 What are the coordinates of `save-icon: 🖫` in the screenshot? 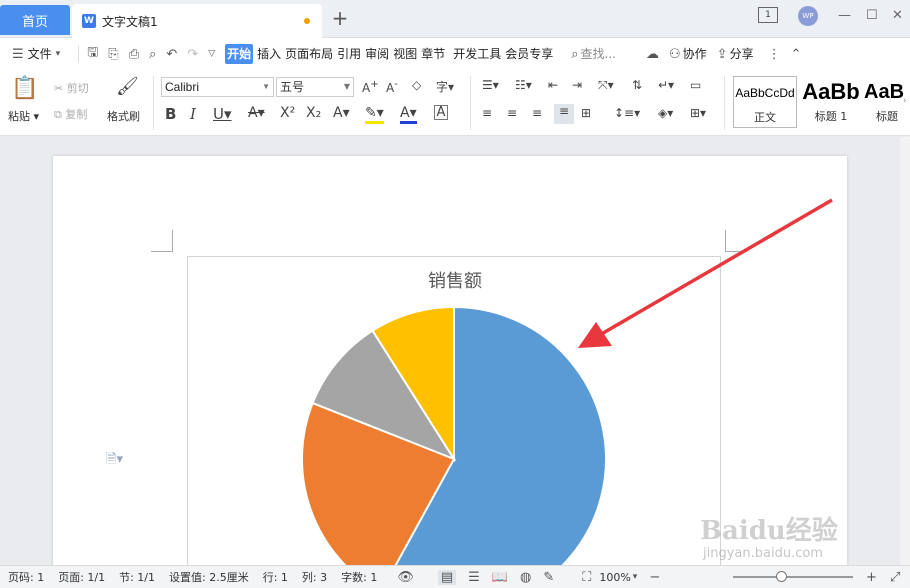 It's located at (92, 54).